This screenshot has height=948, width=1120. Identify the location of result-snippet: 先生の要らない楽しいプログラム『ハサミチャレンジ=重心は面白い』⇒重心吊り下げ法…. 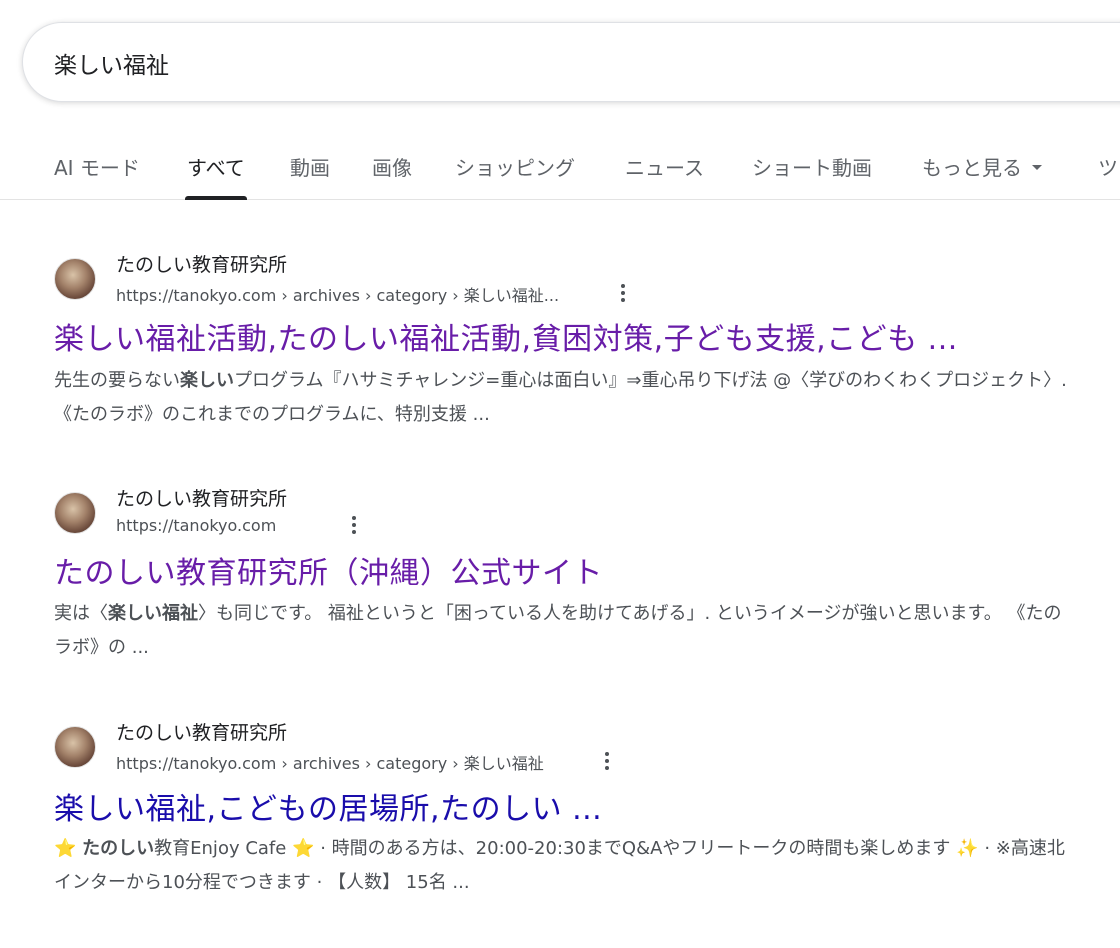
(560, 397).